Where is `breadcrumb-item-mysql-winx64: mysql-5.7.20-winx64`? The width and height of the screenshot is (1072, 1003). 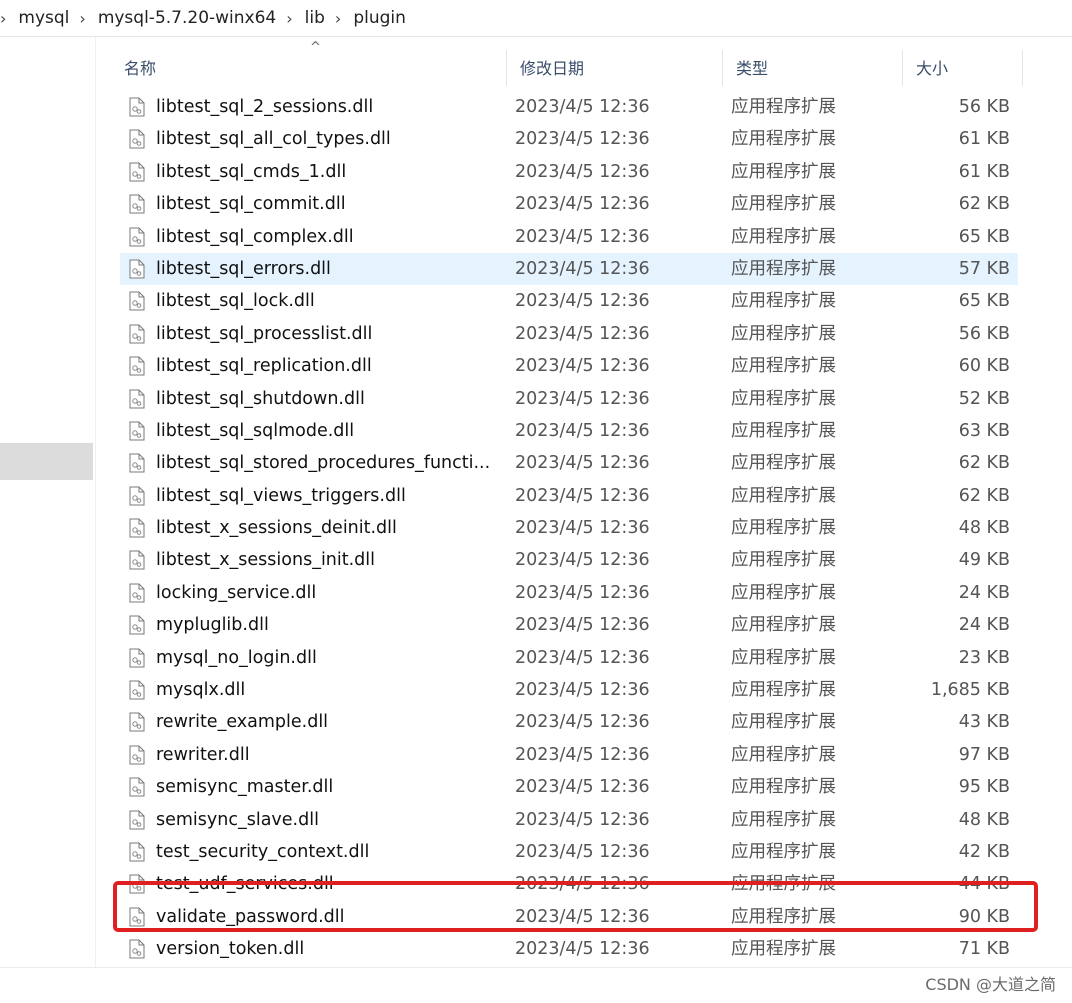
breadcrumb-item-mysql-winx64: mysql-5.7.20-winx64 is located at coordinates (187, 18).